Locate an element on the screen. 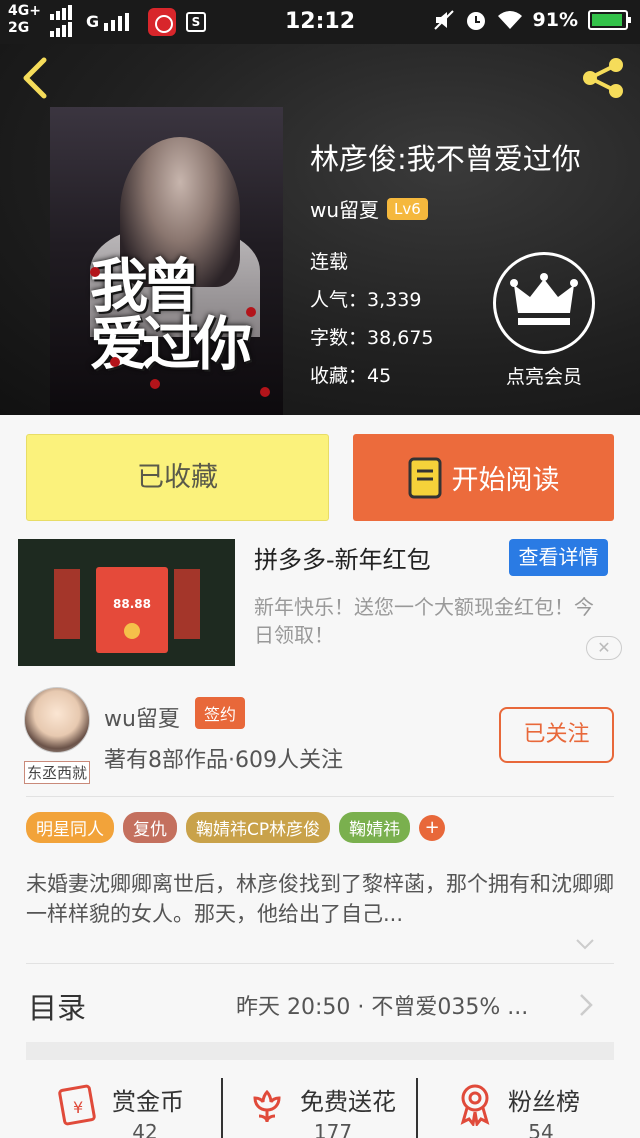 This screenshot has width=640, height=1138. popularity-row: 人气：3,339 is located at coordinates (366, 300).